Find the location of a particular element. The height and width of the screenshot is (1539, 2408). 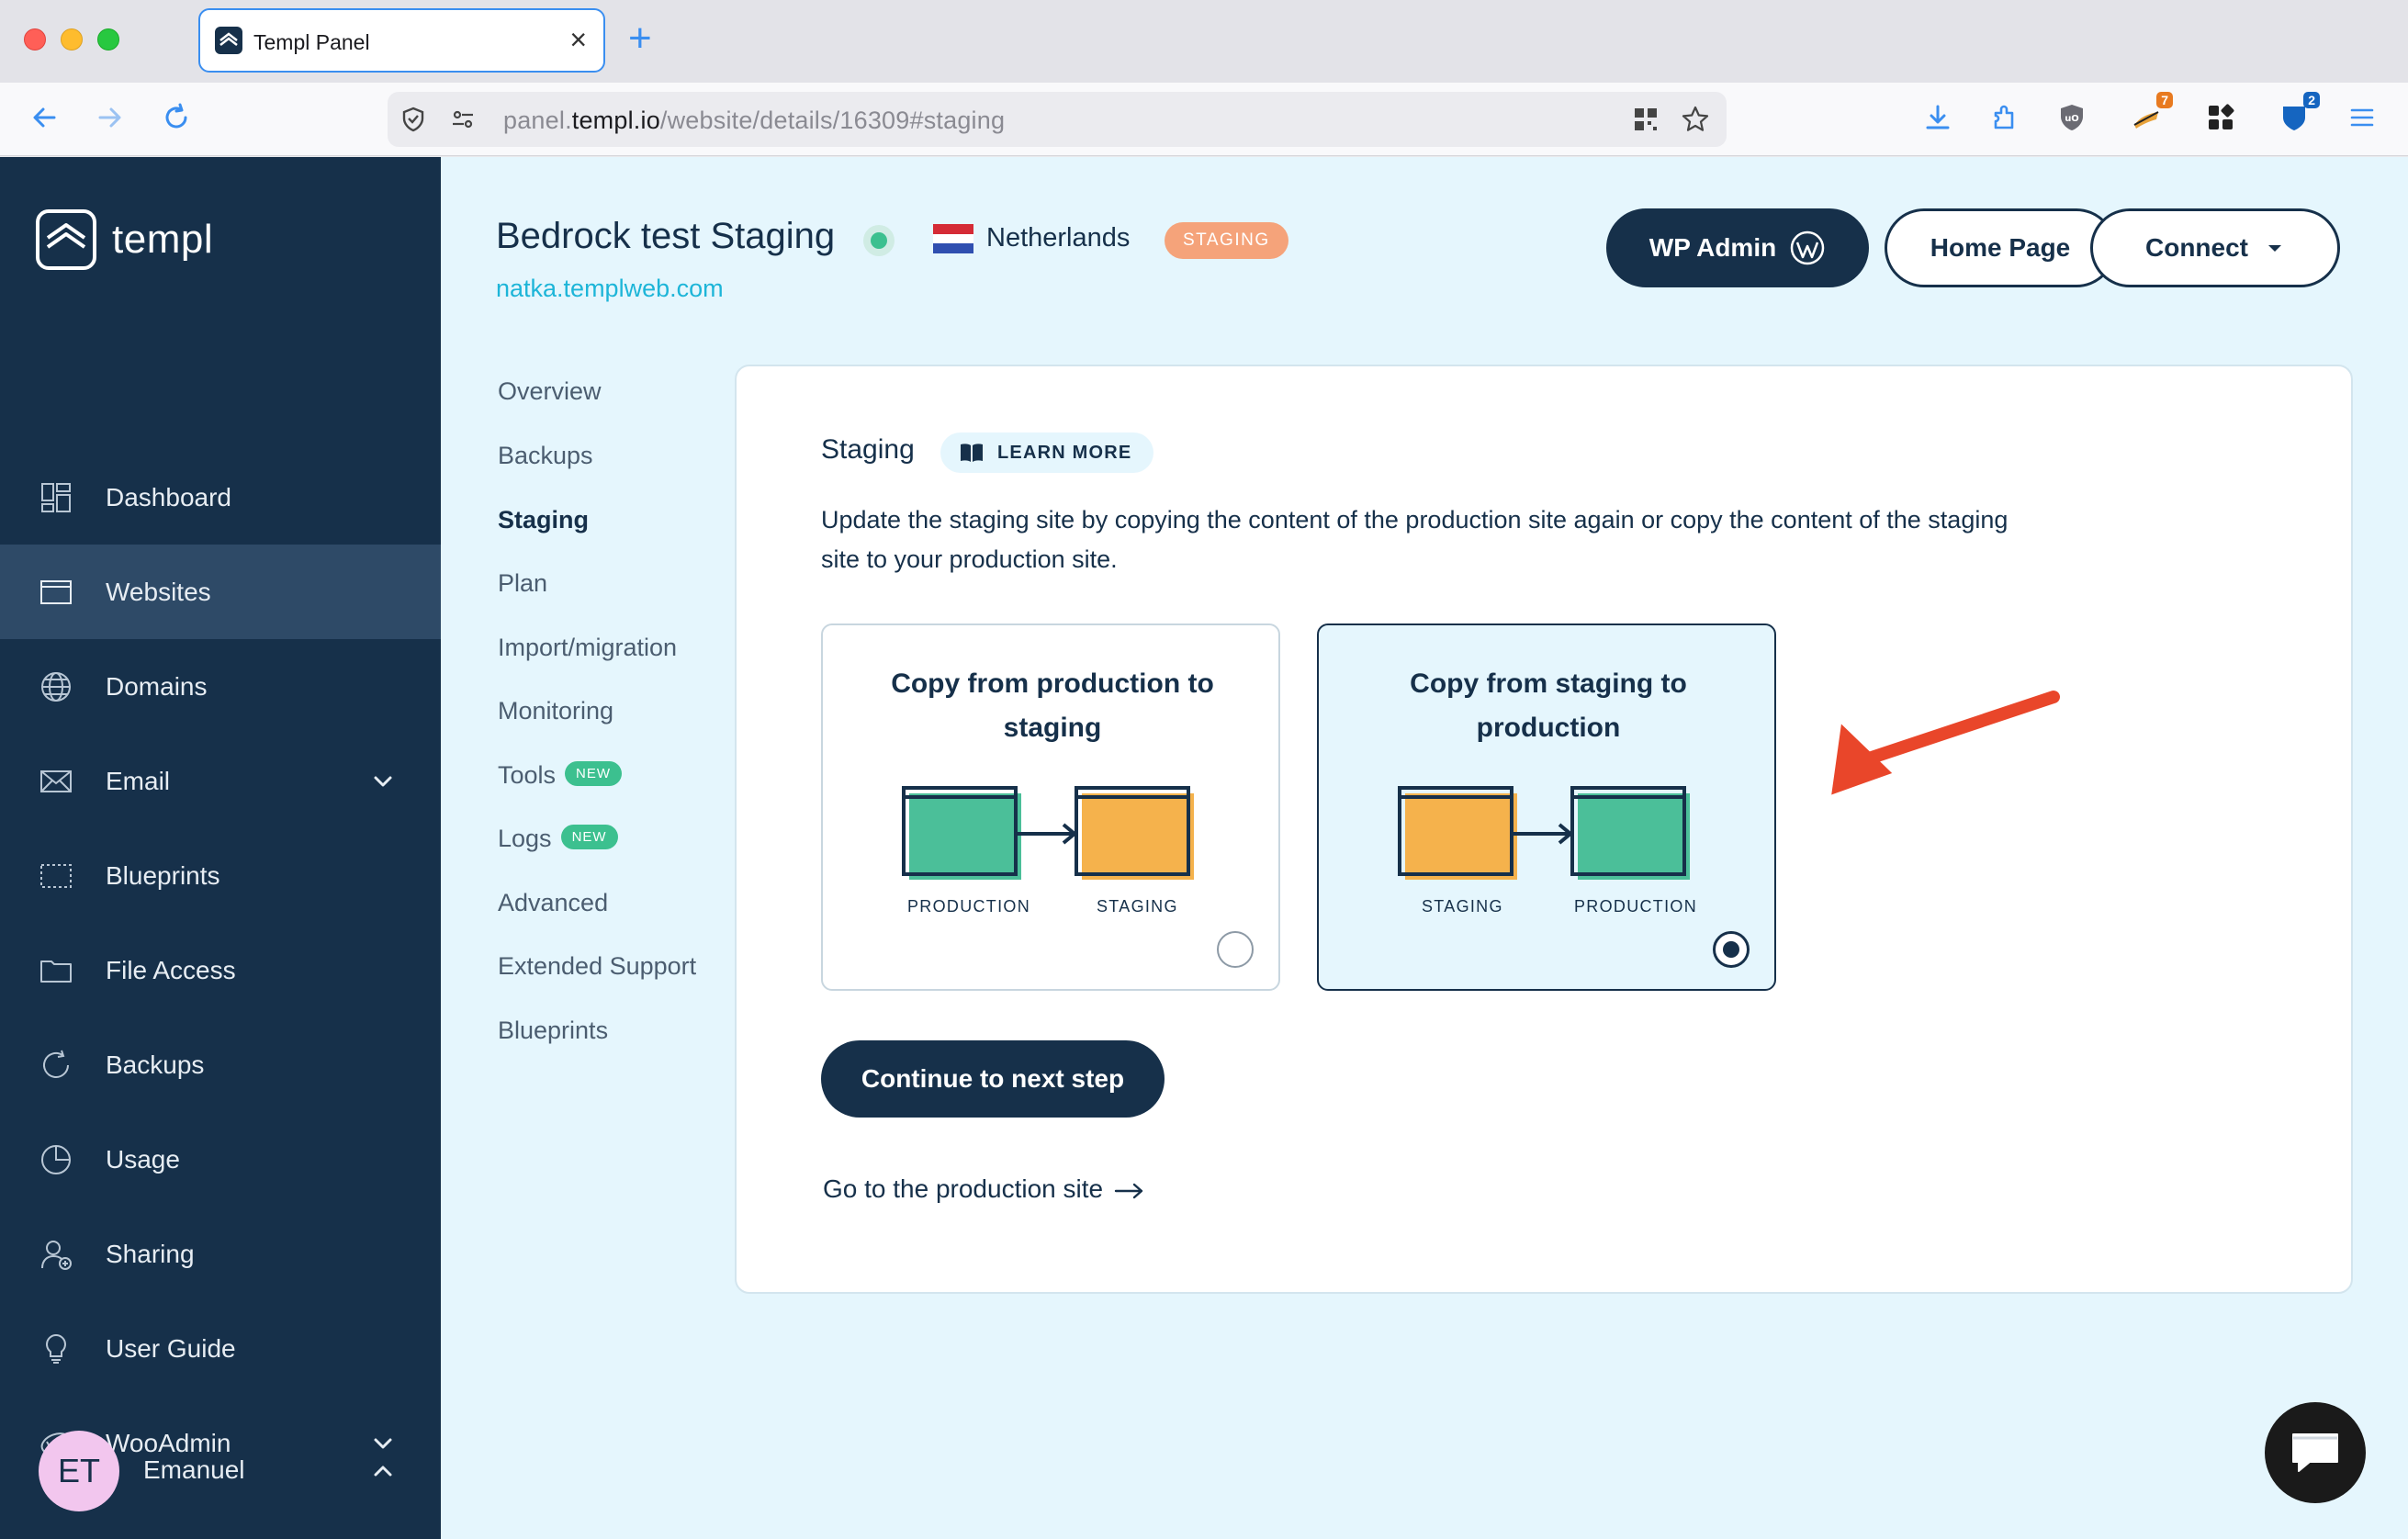

wordpress-icon is located at coordinates (1808, 247).